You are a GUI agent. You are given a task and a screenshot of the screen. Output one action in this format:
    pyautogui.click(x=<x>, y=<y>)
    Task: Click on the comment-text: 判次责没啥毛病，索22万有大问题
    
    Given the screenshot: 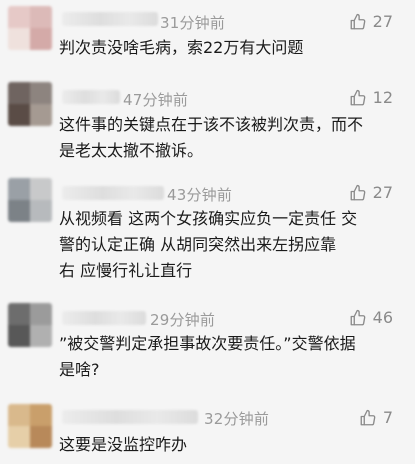 What is the action you would take?
    pyautogui.click(x=181, y=47)
    